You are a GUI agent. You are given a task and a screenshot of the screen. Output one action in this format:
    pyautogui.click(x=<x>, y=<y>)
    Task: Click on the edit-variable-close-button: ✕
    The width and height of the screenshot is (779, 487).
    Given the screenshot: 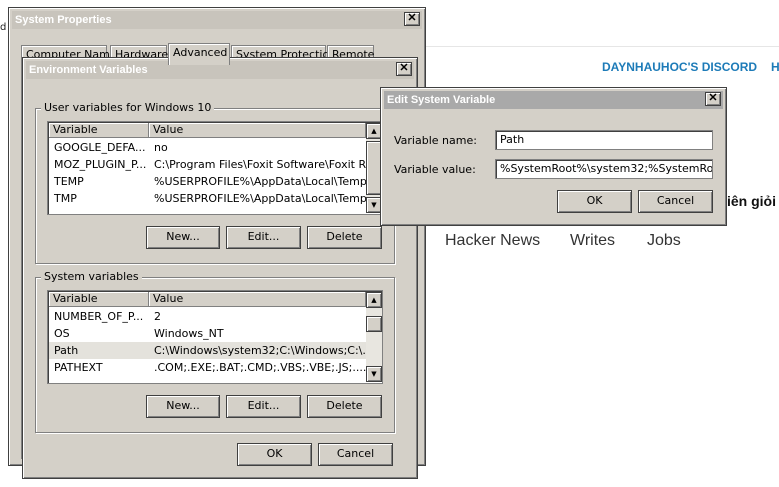 What is the action you would take?
    pyautogui.click(x=713, y=99)
    